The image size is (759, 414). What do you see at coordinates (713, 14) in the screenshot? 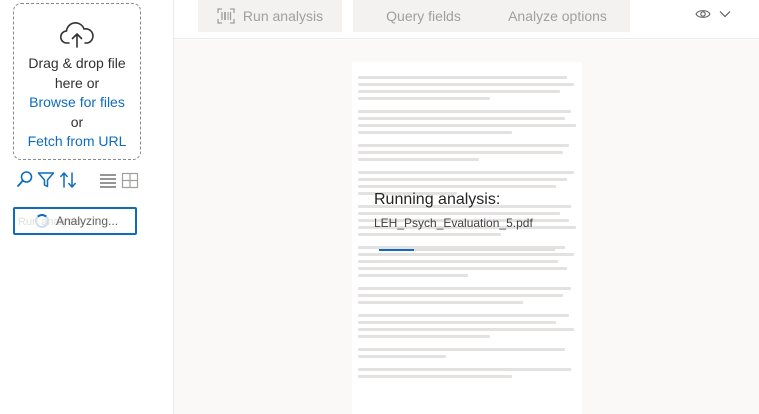
I see `view-toggle` at bounding box center [713, 14].